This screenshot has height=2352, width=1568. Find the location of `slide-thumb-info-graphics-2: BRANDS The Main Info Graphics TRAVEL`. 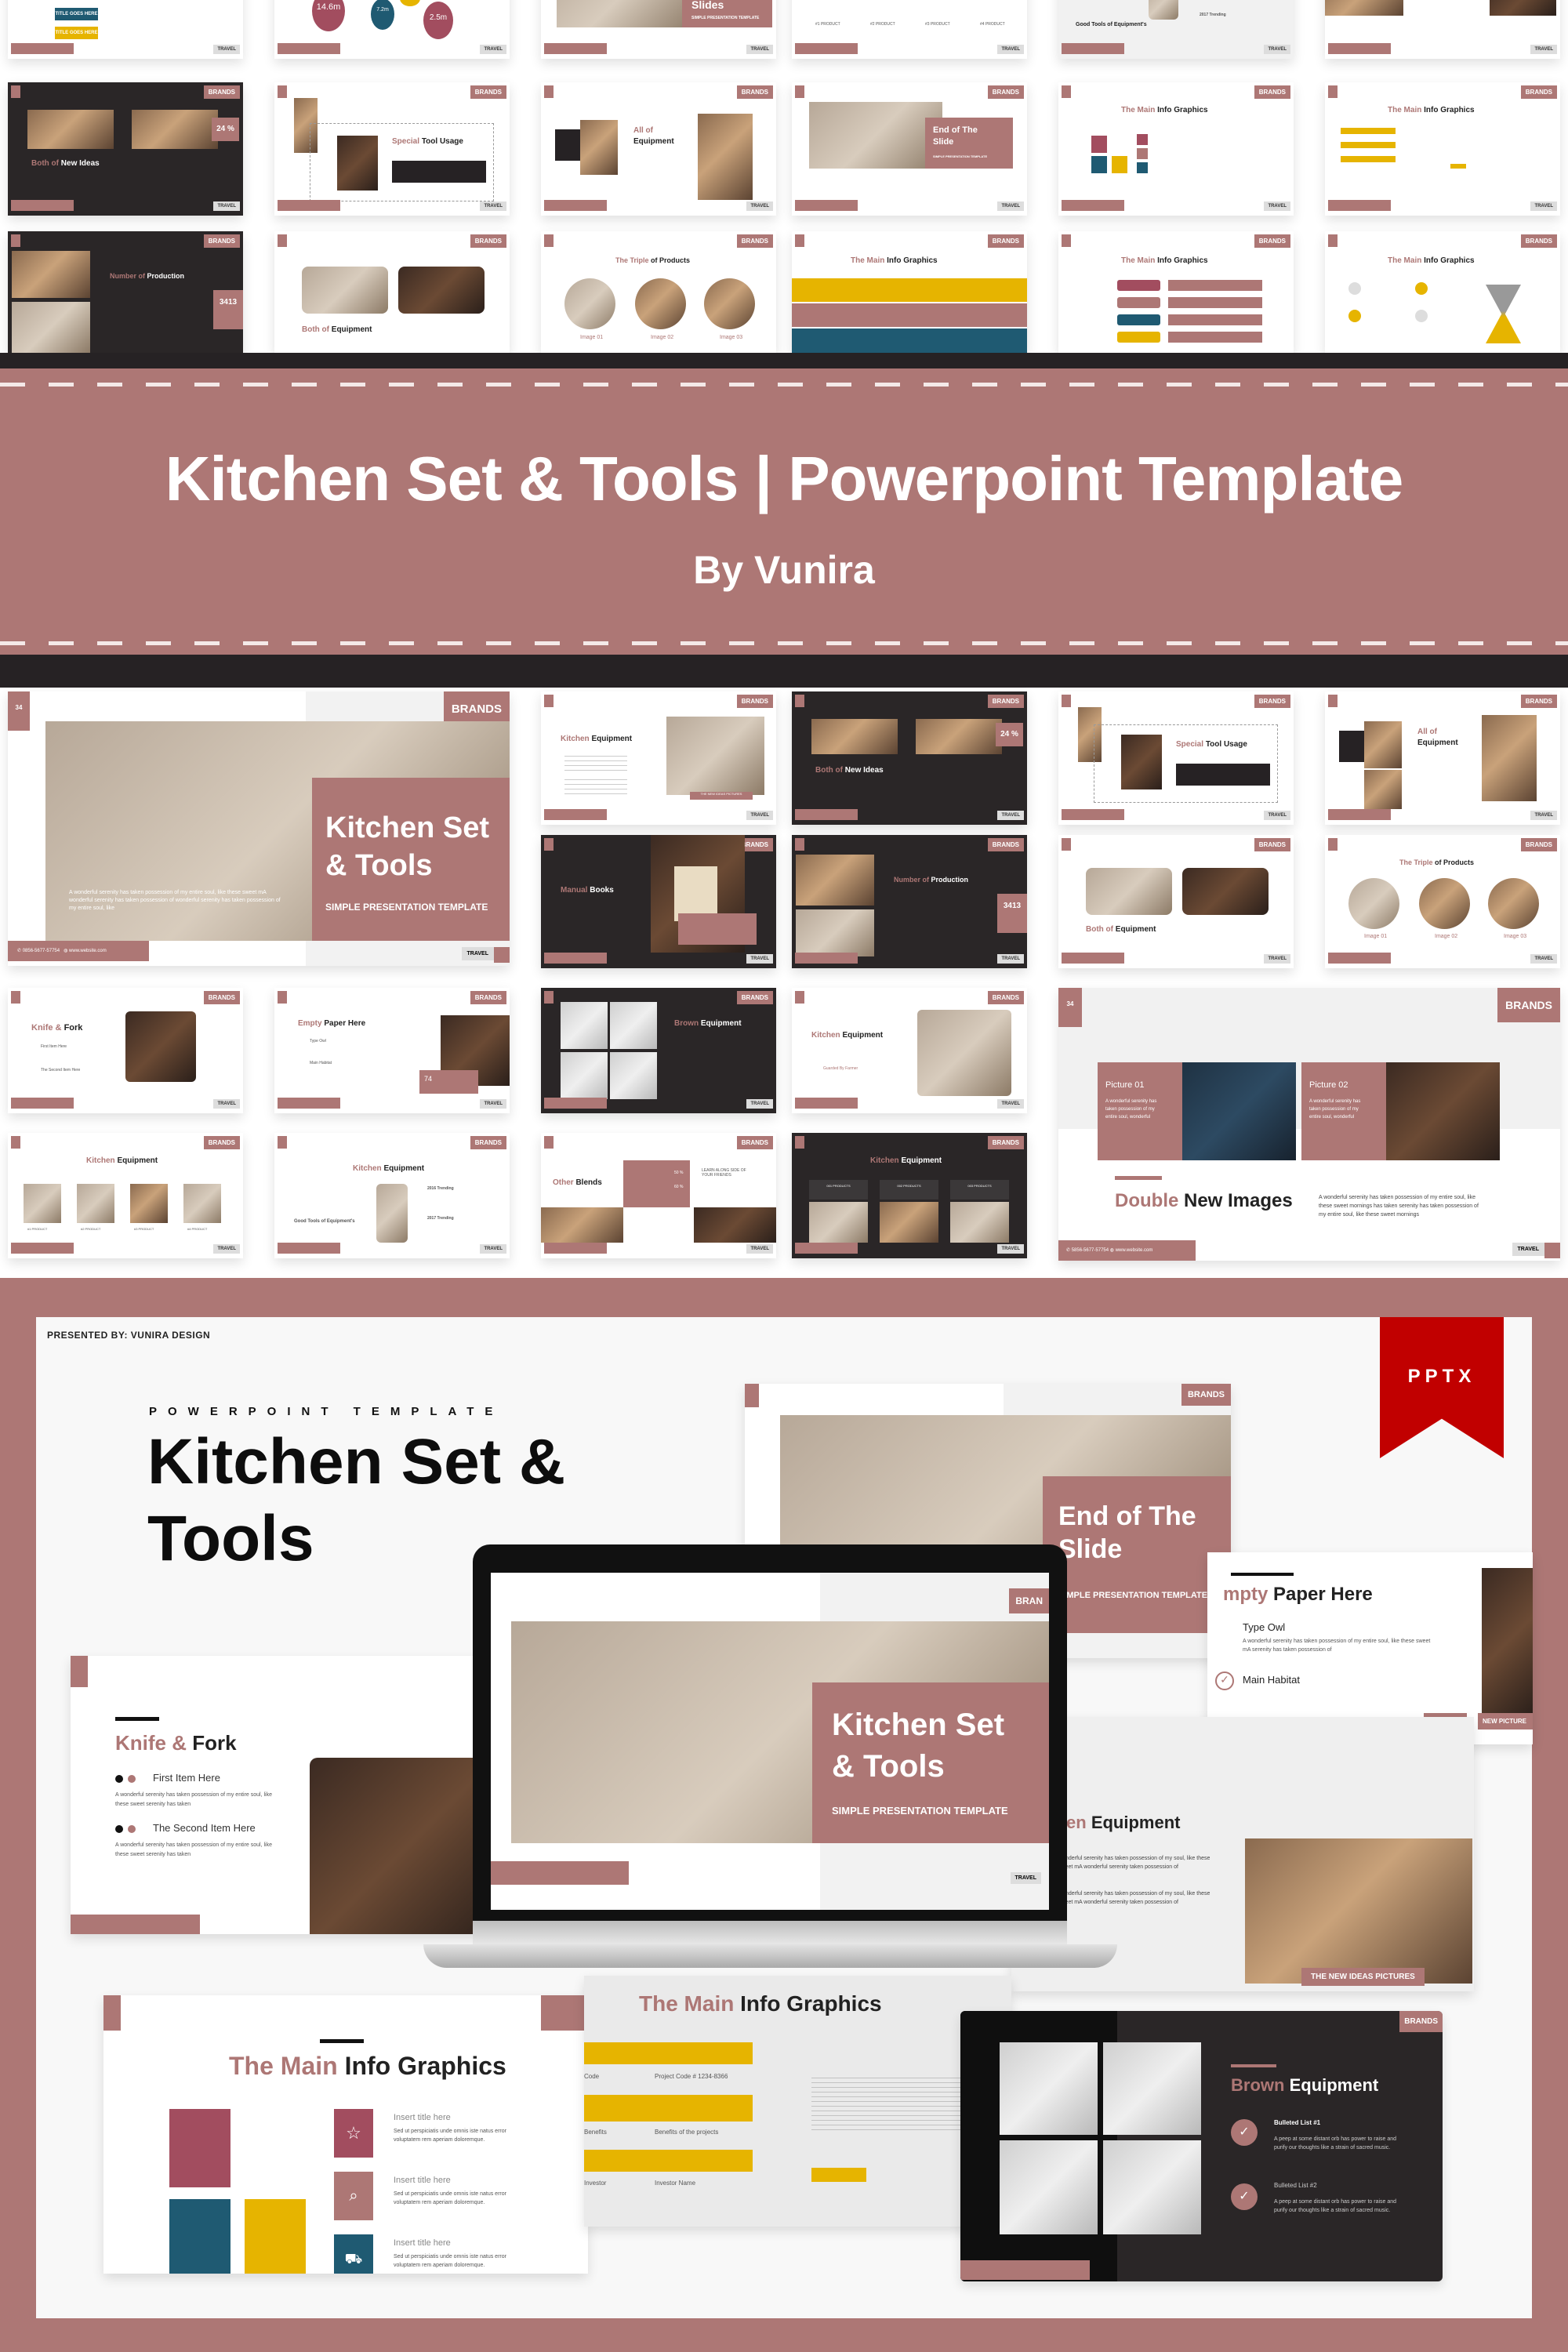

slide-thumb-info-graphics-2: BRANDS The Main Info Graphics TRAVEL is located at coordinates (1443, 149).